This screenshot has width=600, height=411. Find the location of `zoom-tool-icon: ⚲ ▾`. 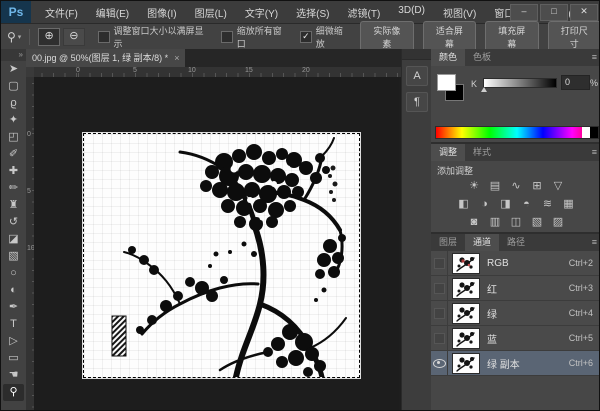

zoom-tool-icon: ⚲ ▾ is located at coordinates (14, 37).